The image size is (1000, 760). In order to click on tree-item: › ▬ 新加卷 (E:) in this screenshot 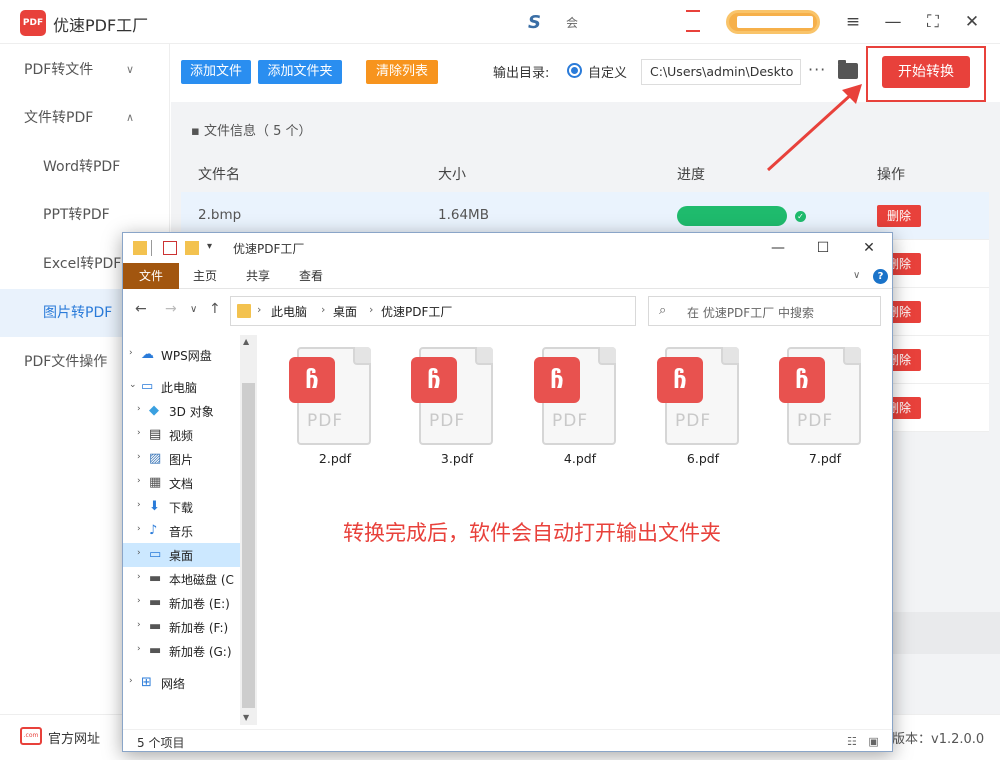, I will do `click(190, 603)`.